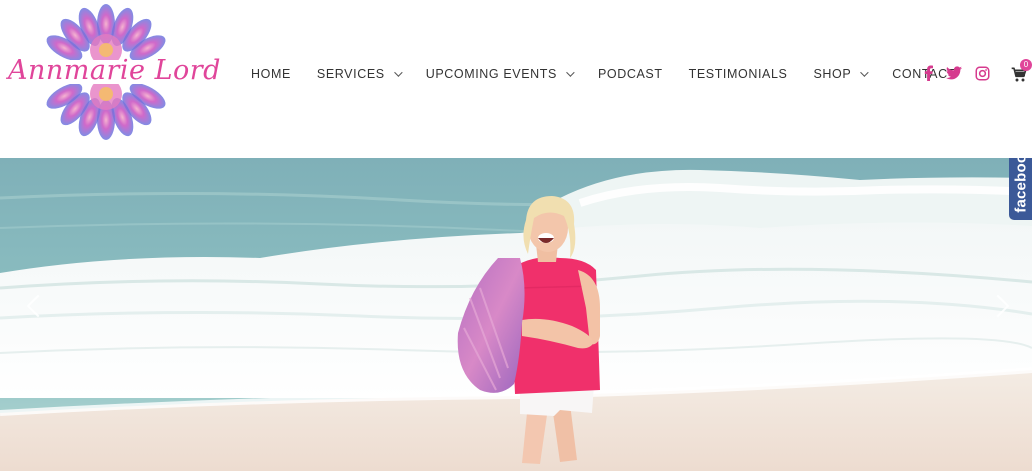 The image size is (1032, 471). I want to click on nav-item-services: SERVICES, so click(359, 74).